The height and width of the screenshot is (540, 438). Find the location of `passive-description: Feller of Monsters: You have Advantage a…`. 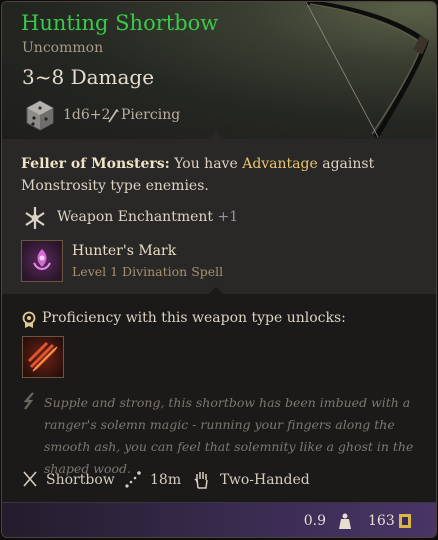

passive-description: Feller of Monsters: You have Advantage a… is located at coordinates (211, 175).